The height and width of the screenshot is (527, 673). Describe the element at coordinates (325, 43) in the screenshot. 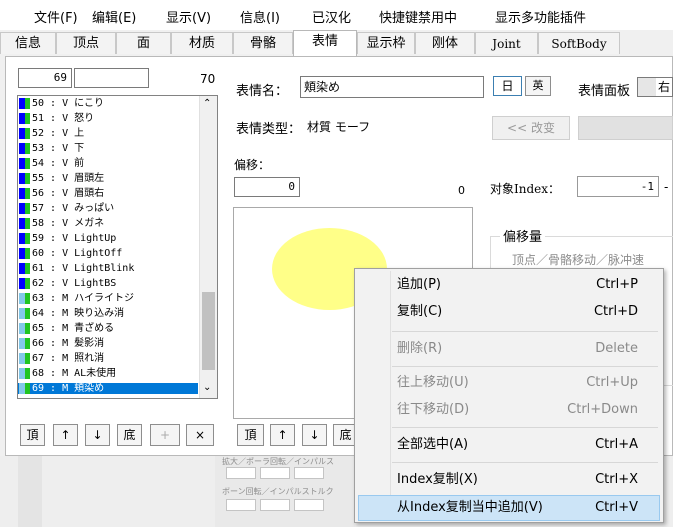

I see `tab-morph: 表情` at that location.